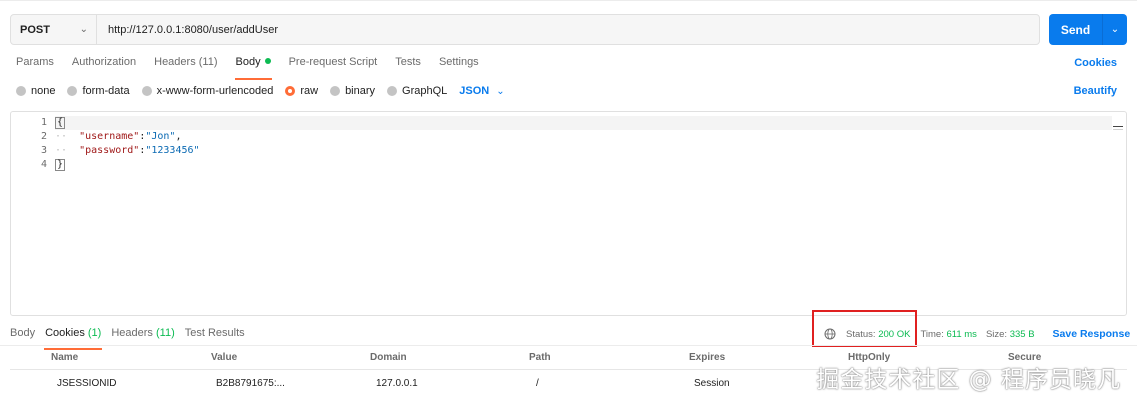  What do you see at coordinates (60, 123) in the screenshot?
I see `open-brace: {` at bounding box center [60, 123].